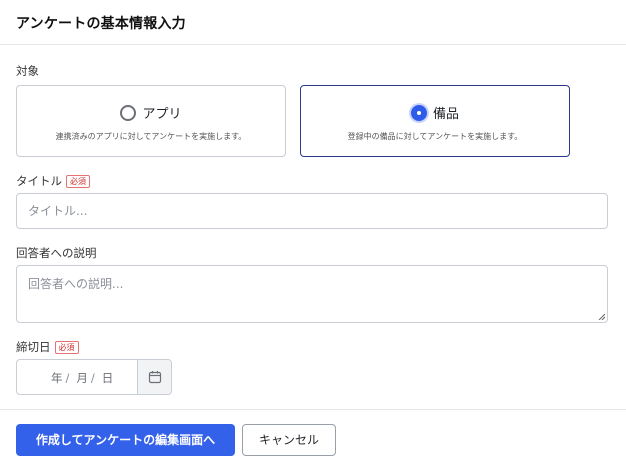 The width and height of the screenshot is (626, 470). I want to click on month-segment: 月, so click(82, 378).